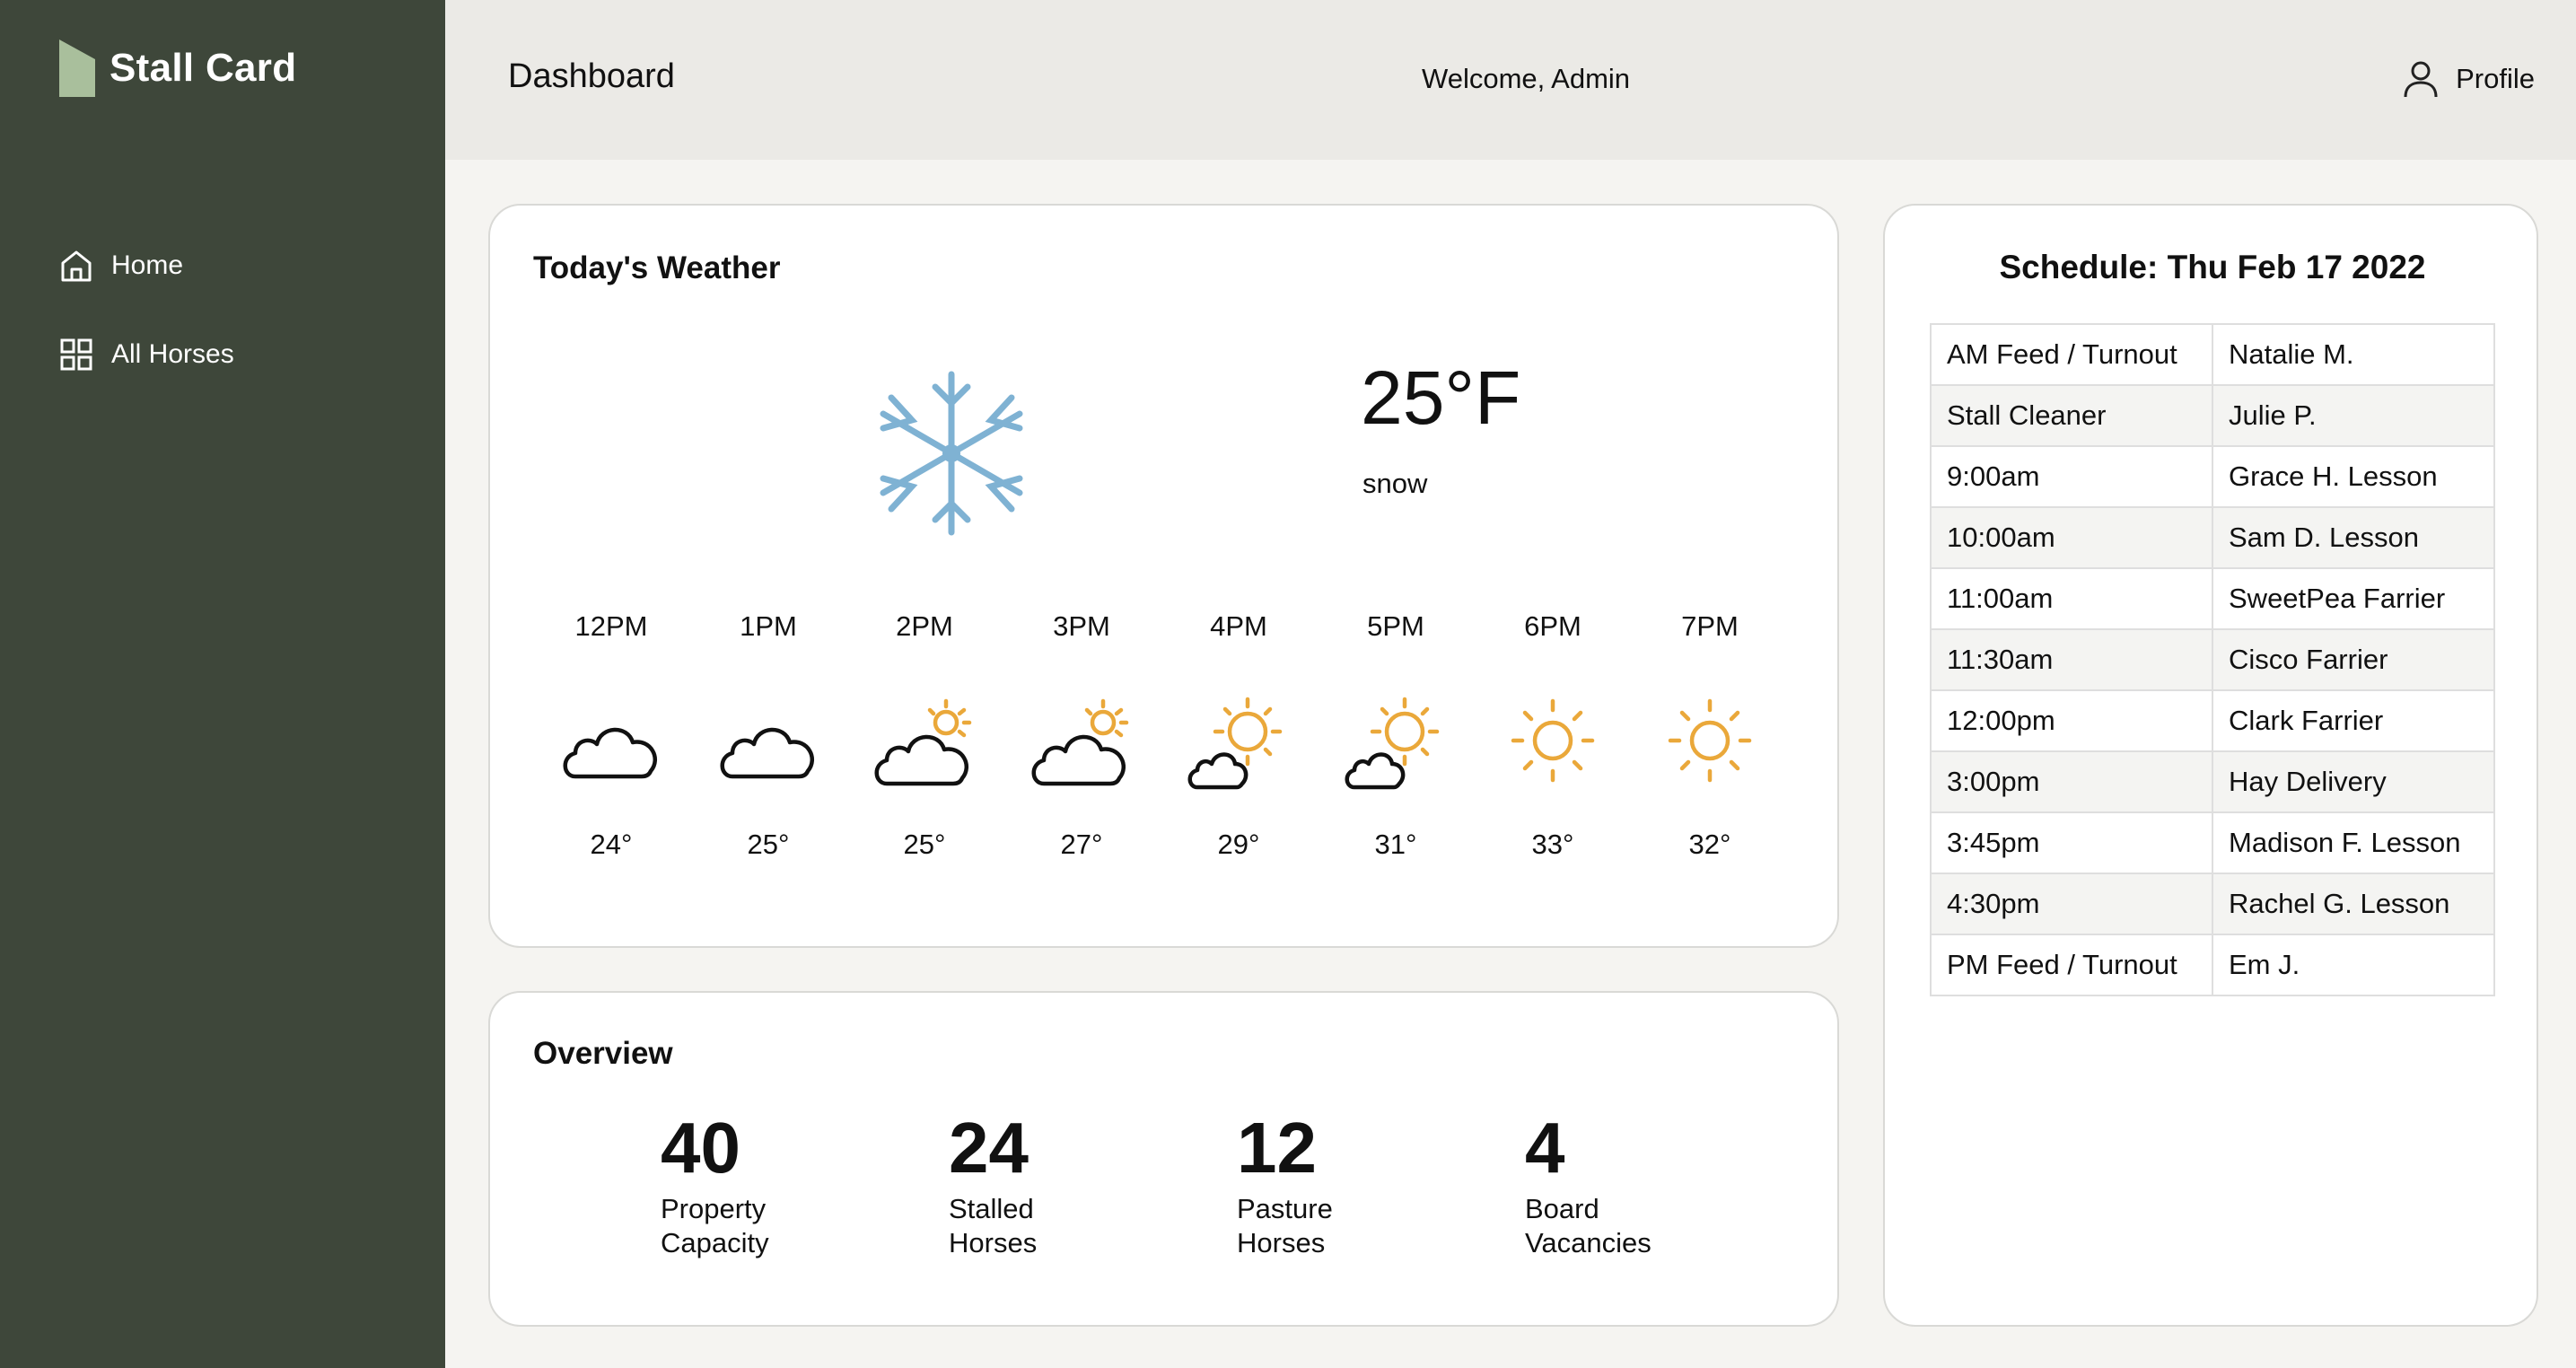 Image resolution: width=2576 pixels, height=1368 pixels. Describe the element at coordinates (203, 68) in the screenshot. I see `app-name: Stall Card` at that location.